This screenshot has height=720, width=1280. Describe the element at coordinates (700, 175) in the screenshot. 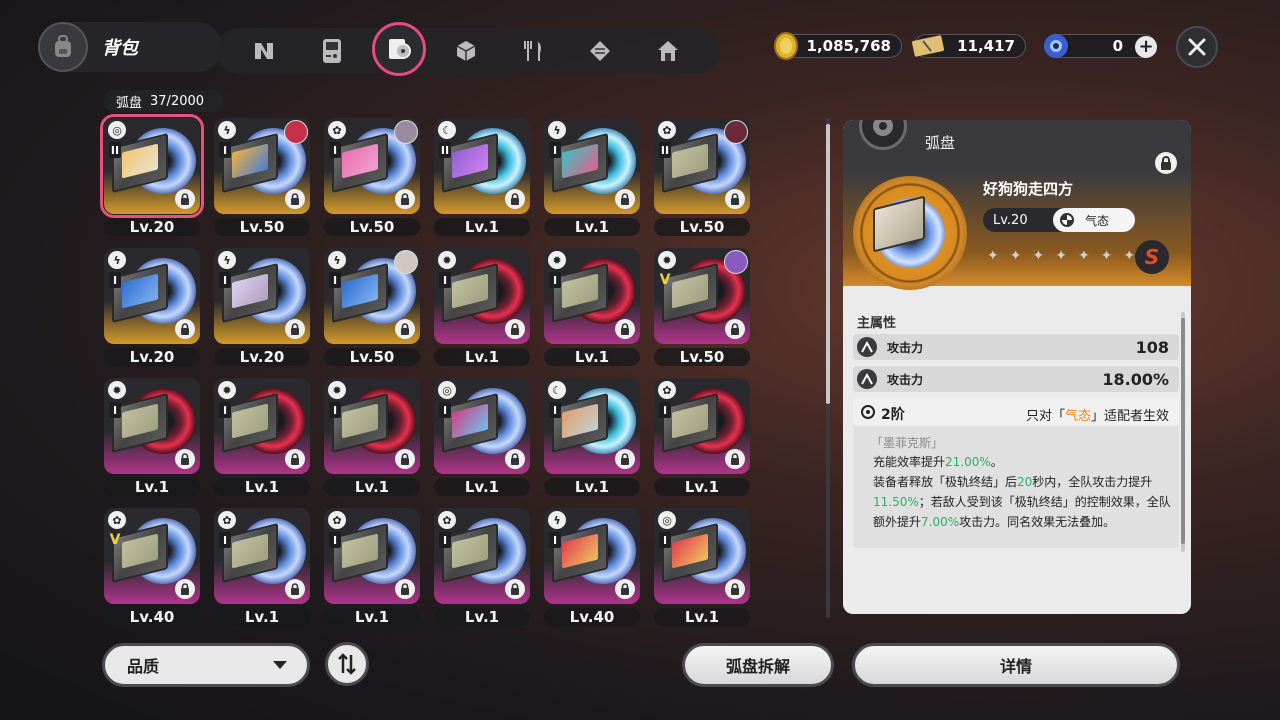

I see `disc-item: ✿ II Lv.50` at that location.